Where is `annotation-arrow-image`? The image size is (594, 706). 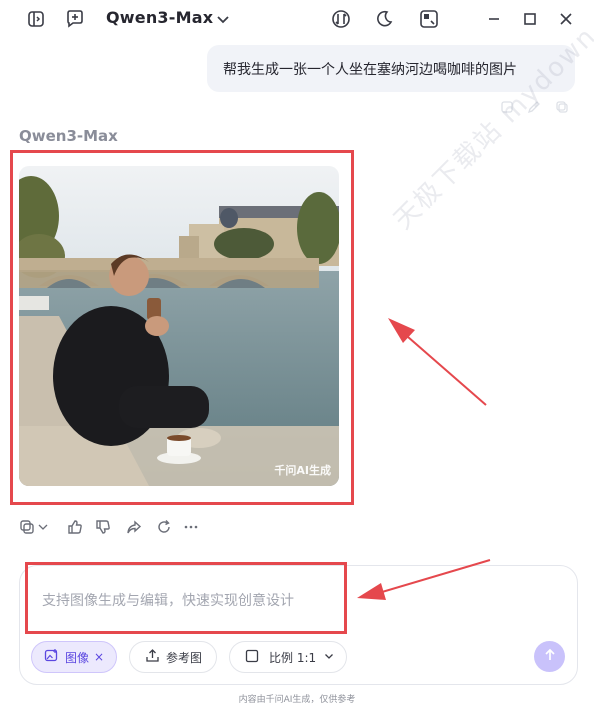
annotation-arrow-image is located at coordinates (437, 362).